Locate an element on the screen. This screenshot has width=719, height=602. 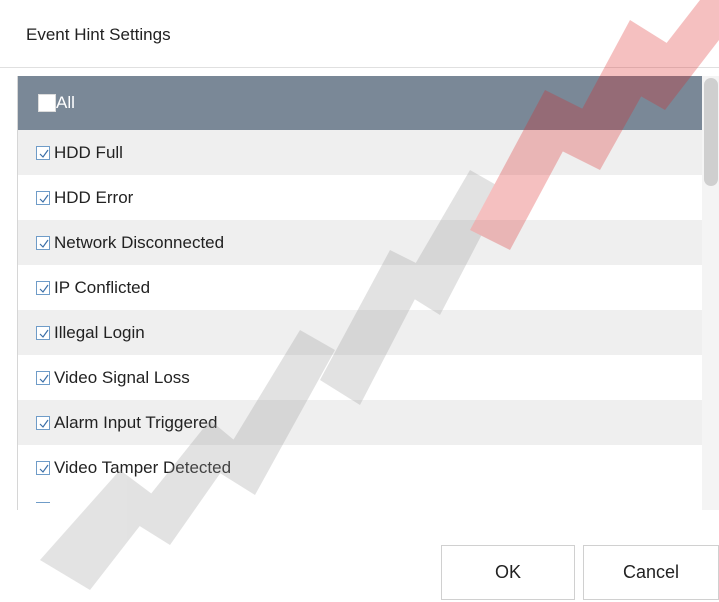
checkbox-hdd-error is located at coordinates (43, 198).